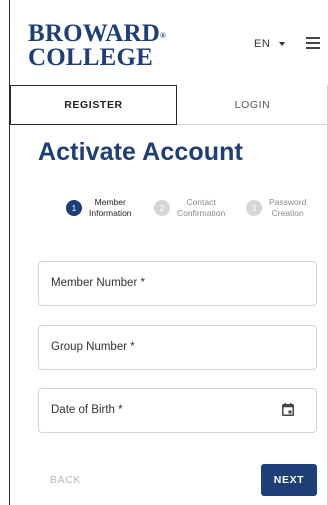 The width and height of the screenshot is (328, 505). I want to click on calendar-icon, so click(288, 409).